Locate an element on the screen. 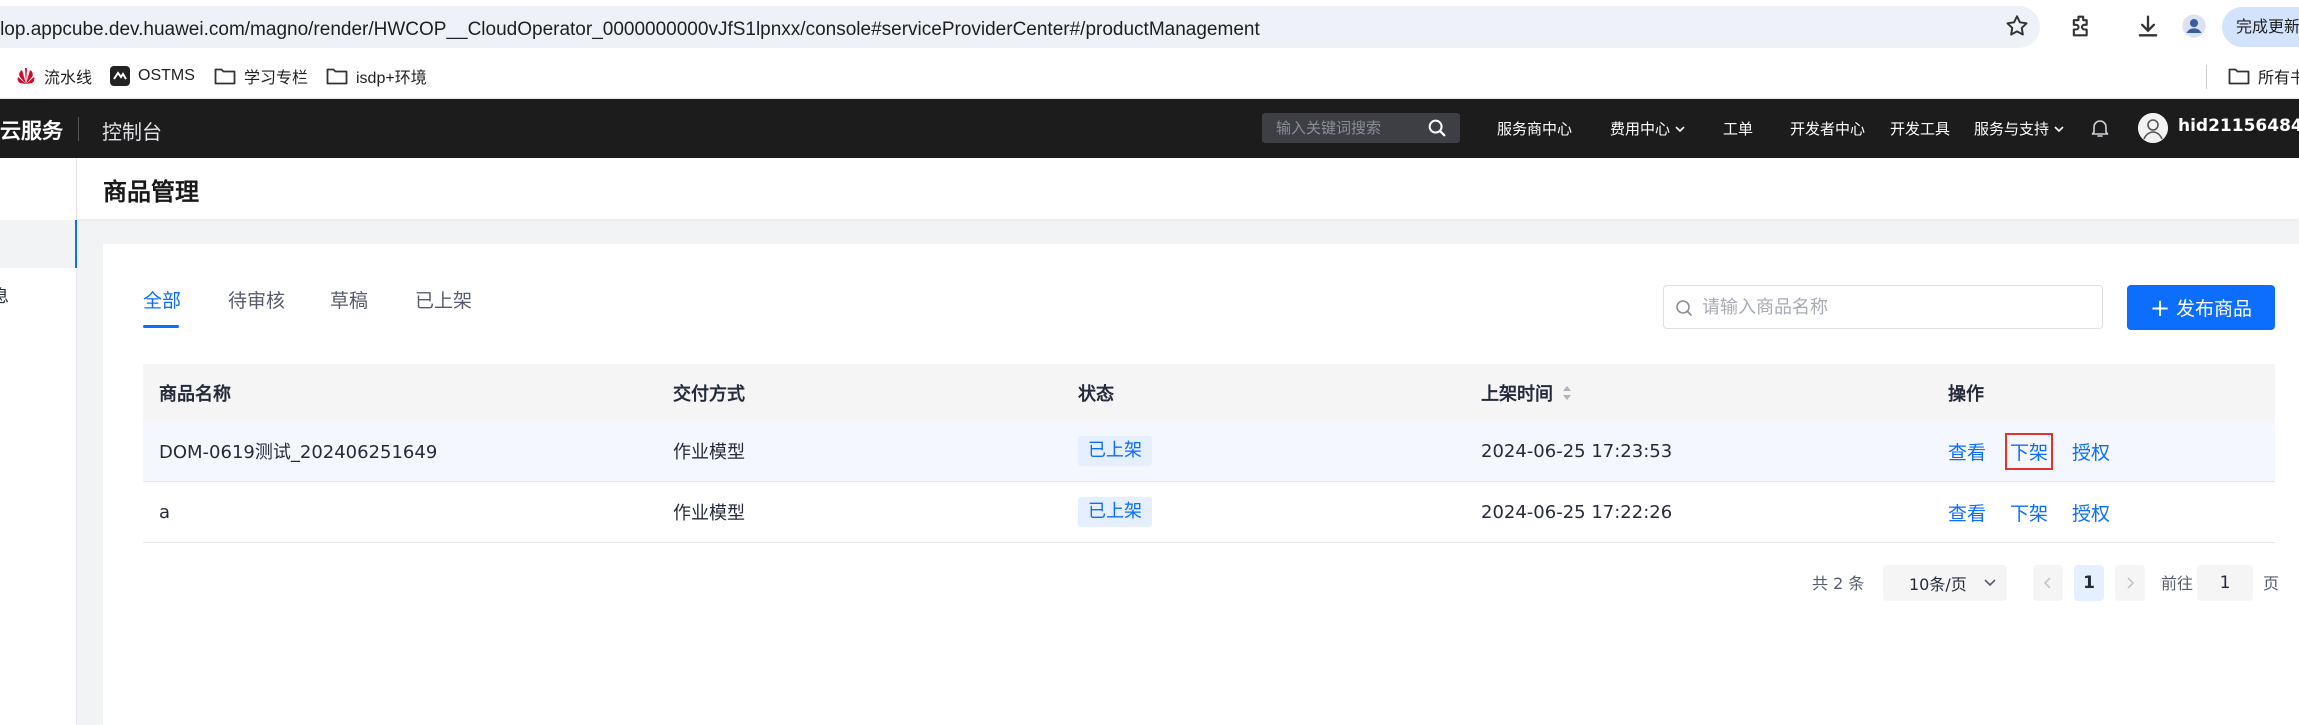 This screenshot has height=725, width=2299. page-size-select: 10条/页 is located at coordinates (1945, 583).